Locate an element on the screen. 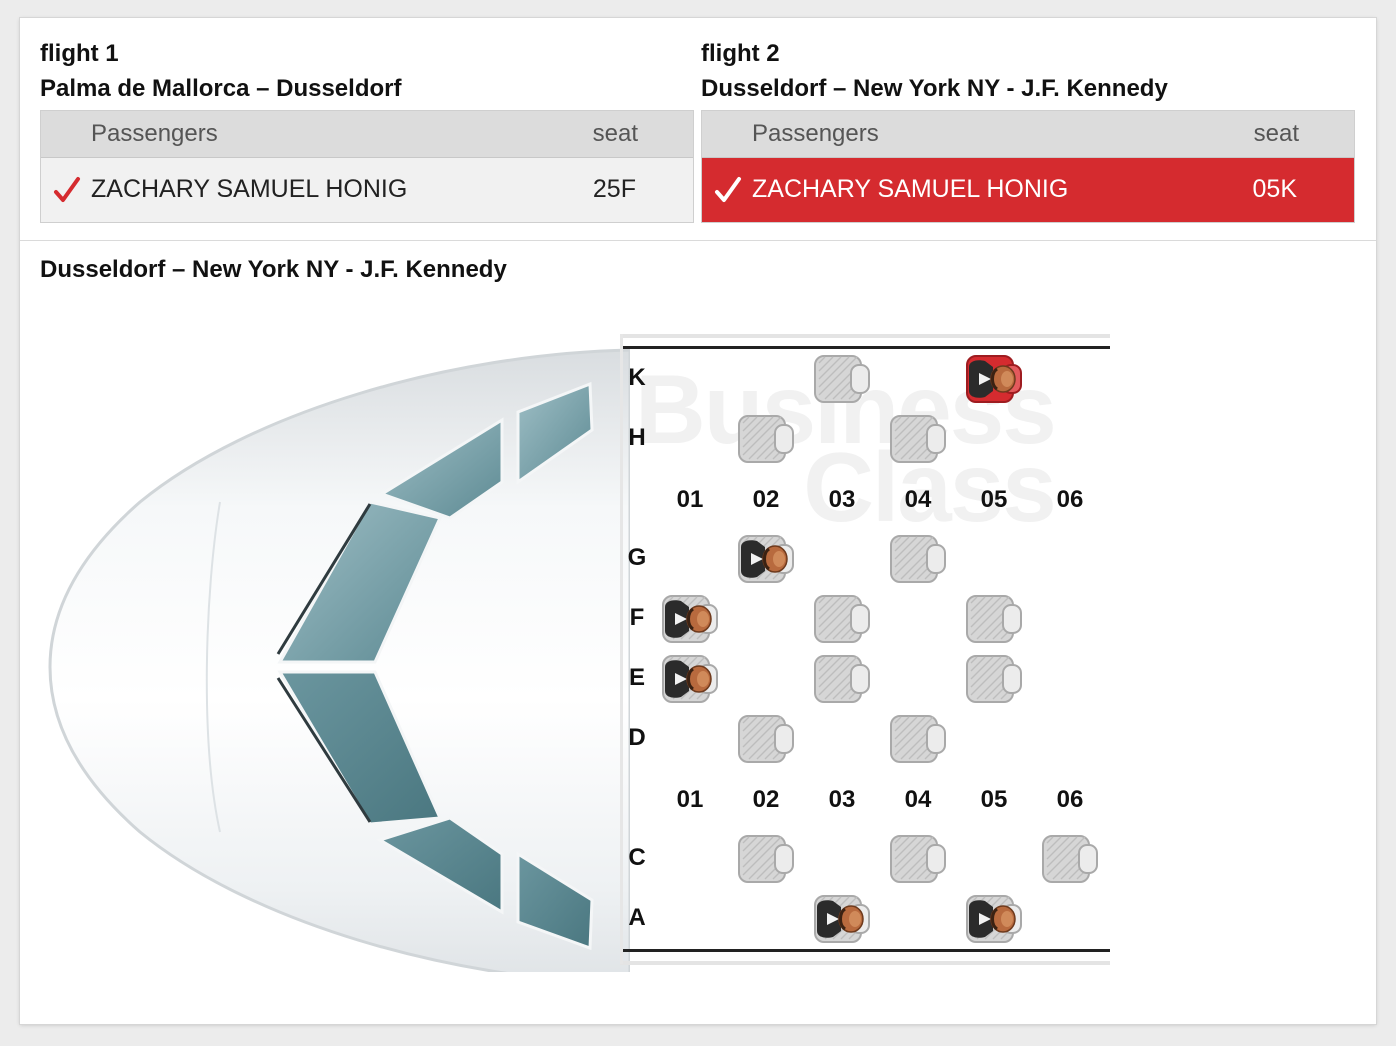  row-letter: C is located at coordinates (637, 857).